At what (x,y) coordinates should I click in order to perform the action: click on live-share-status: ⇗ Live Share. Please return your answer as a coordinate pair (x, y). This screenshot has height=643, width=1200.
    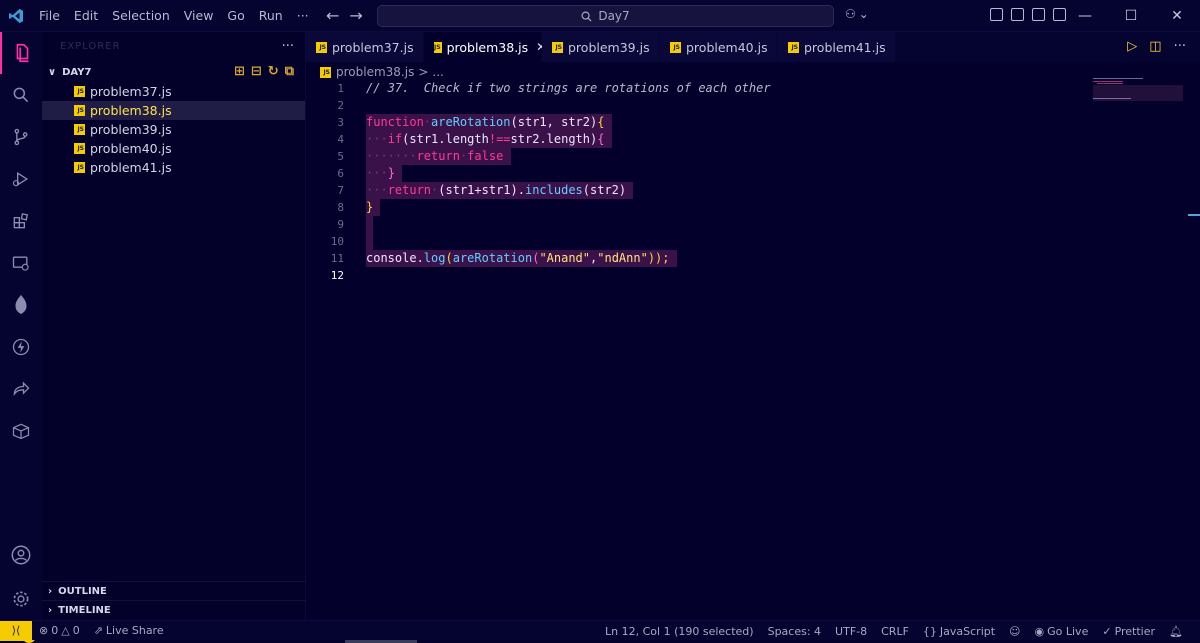
    Looking at the image, I should click on (129, 630).